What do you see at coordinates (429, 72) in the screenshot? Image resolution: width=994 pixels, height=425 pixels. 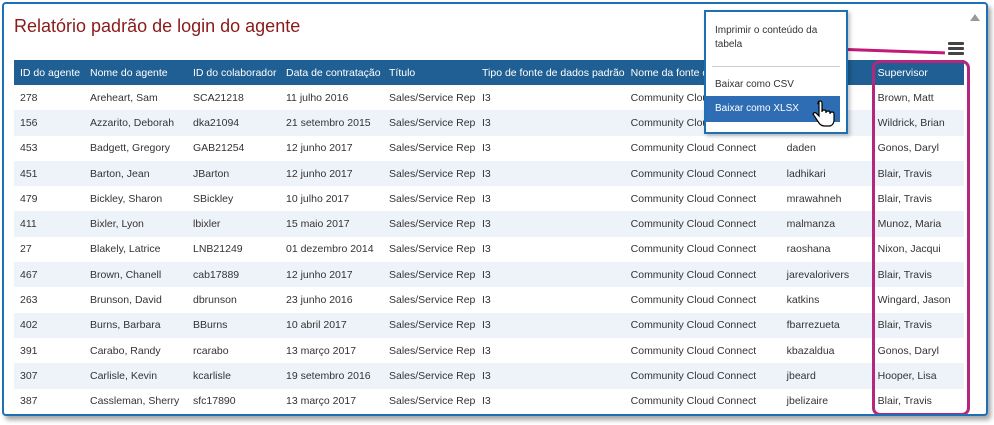 I see `column-header: Título` at bounding box center [429, 72].